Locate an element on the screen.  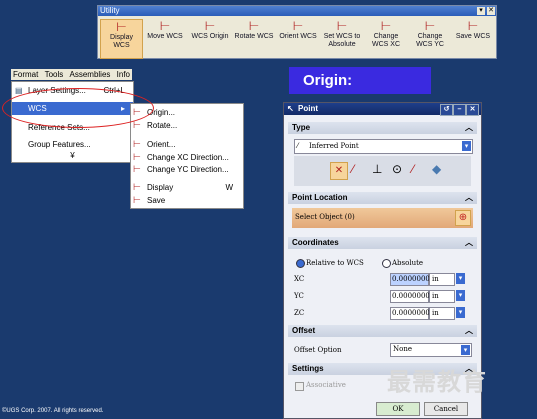
menu-expand: ¥ is located at coordinates (72, 155).